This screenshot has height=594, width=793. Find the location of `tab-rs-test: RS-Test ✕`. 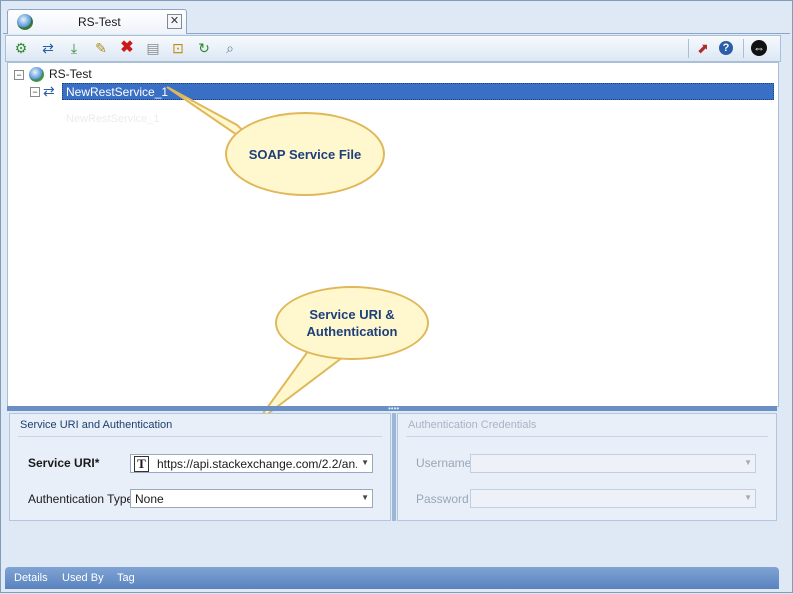

tab-rs-test: RS-Test ✕ is located at coordinates (97, 21).